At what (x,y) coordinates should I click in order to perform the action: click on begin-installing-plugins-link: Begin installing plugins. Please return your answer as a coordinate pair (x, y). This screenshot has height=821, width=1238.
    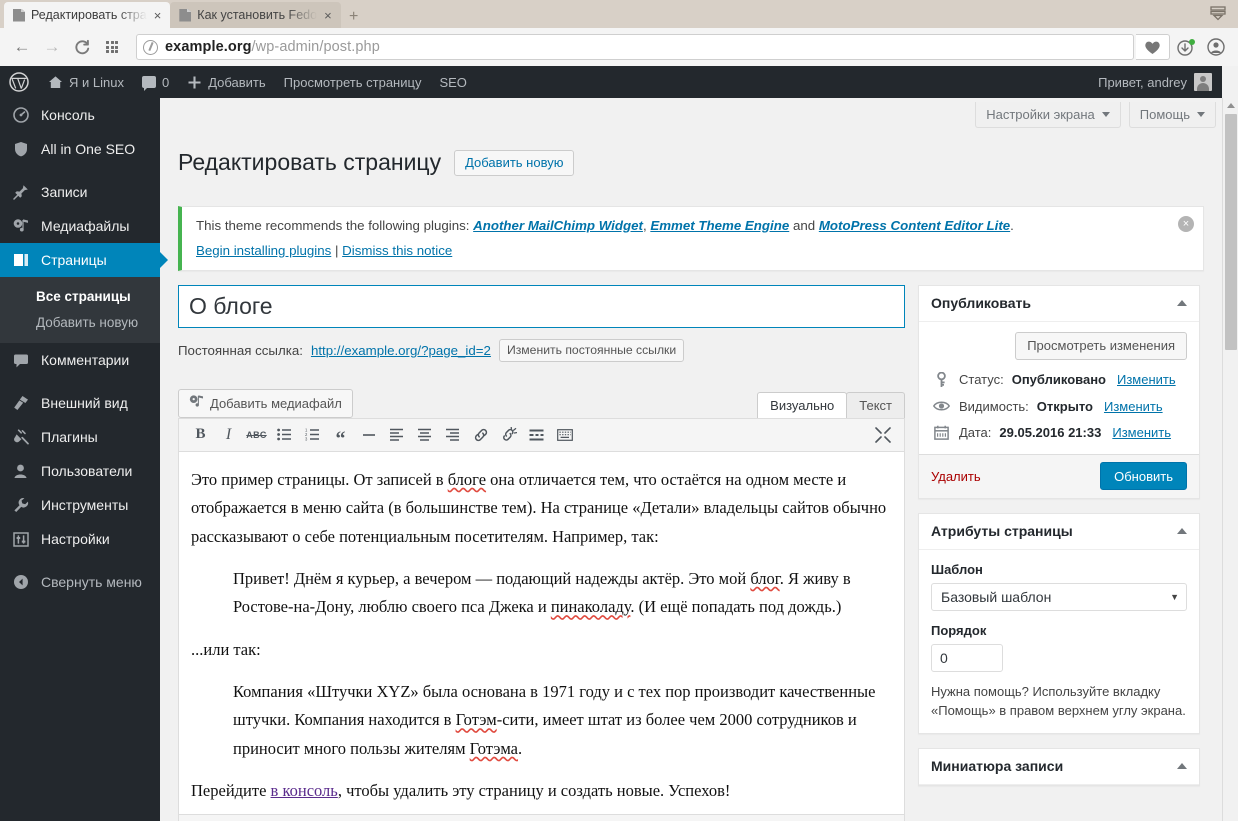
    Looking at the image, I should click on (263, 250).